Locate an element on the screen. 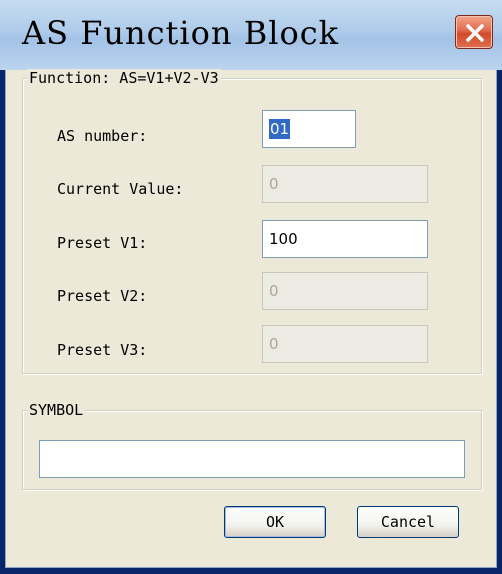 The image size is (502, 574). title-bar: AS Function Block is located at coordinates (251, 35).